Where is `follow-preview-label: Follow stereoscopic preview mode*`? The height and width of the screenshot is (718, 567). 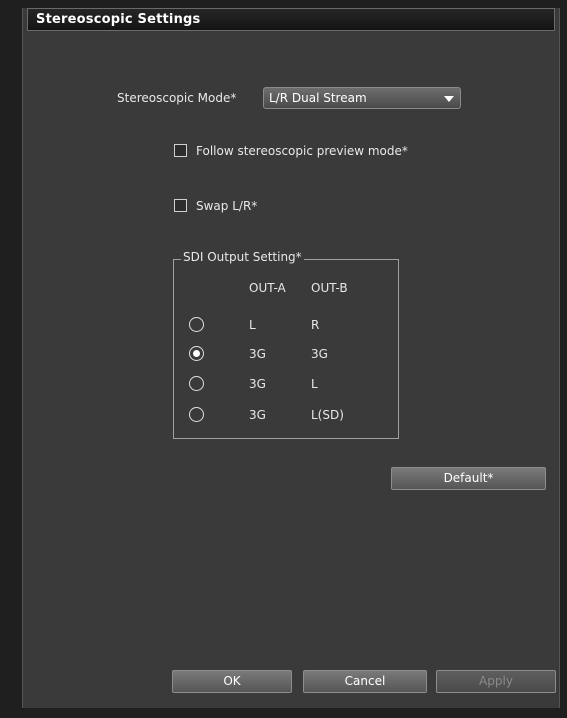 follow-preview-label: Follow stereoscopic preview mode* is located at coordinates (302, 151).